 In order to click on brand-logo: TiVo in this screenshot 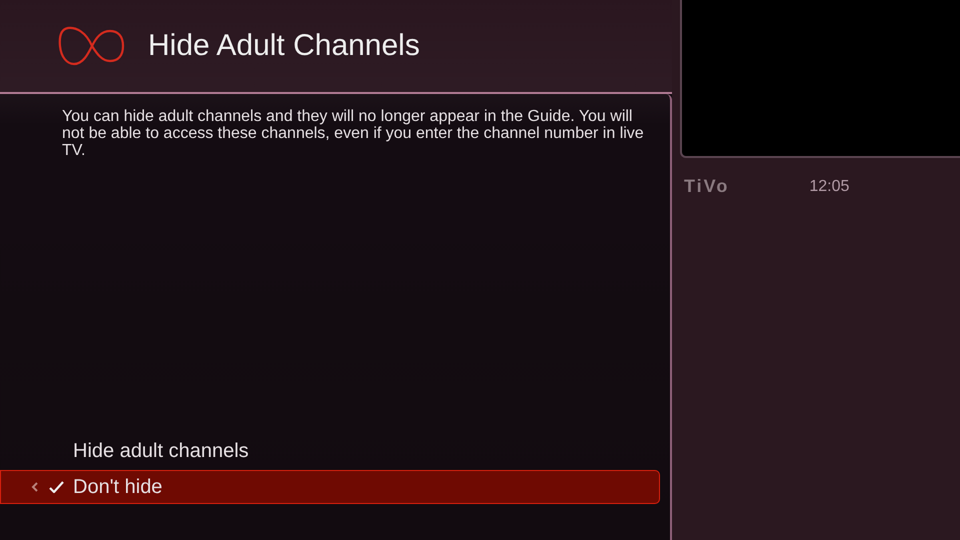, I will do `click(707, 186)`.